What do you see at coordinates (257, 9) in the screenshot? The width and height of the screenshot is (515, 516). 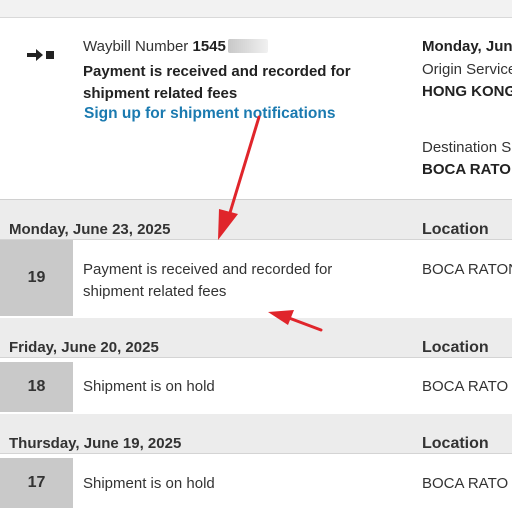 I see `top-strip` at bounding box center [257, 9].